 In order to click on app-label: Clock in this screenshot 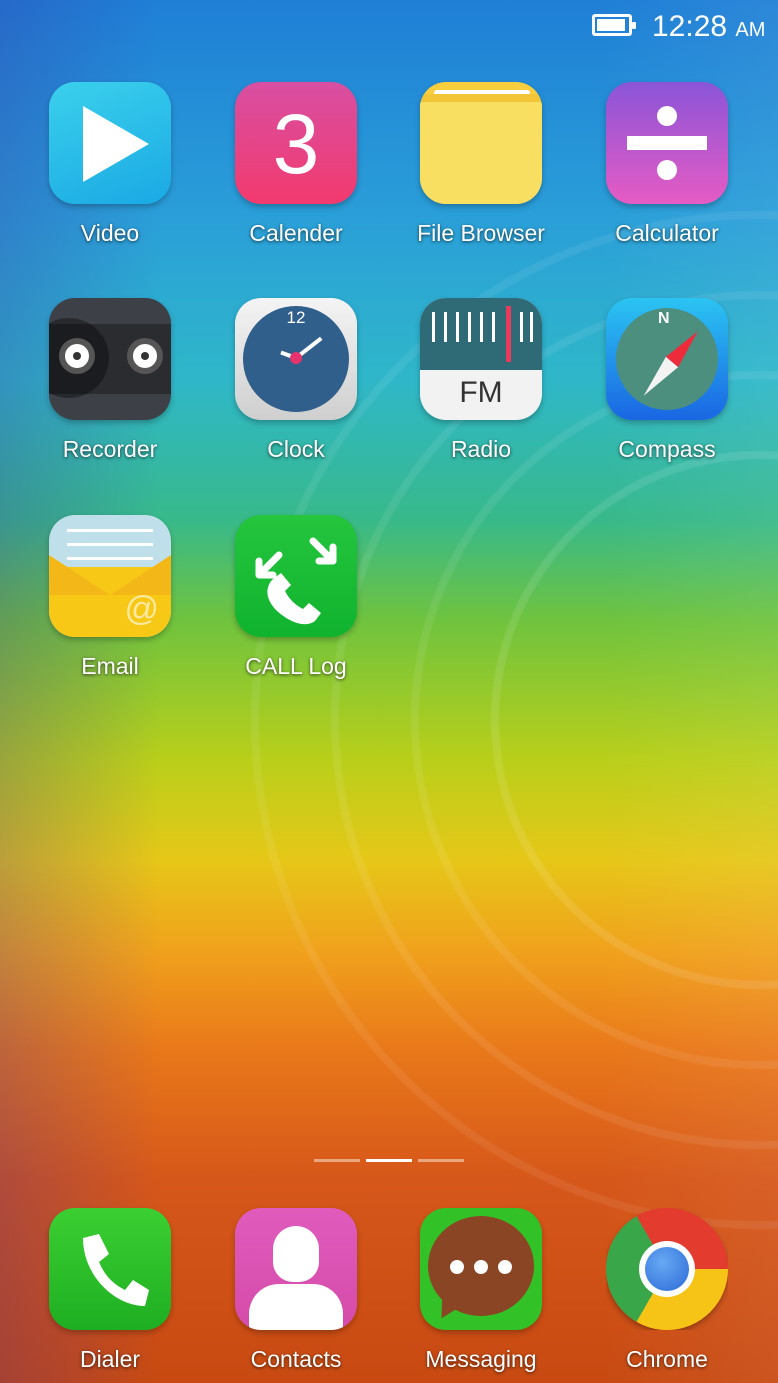, I will do `click(296, 449)`.